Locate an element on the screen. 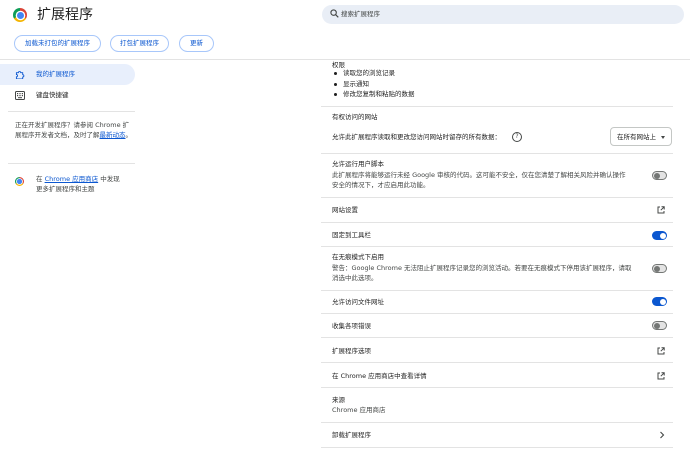  sidebar-item-my-extensions: 我的扩展程序 is located at coordinates (67, 74).